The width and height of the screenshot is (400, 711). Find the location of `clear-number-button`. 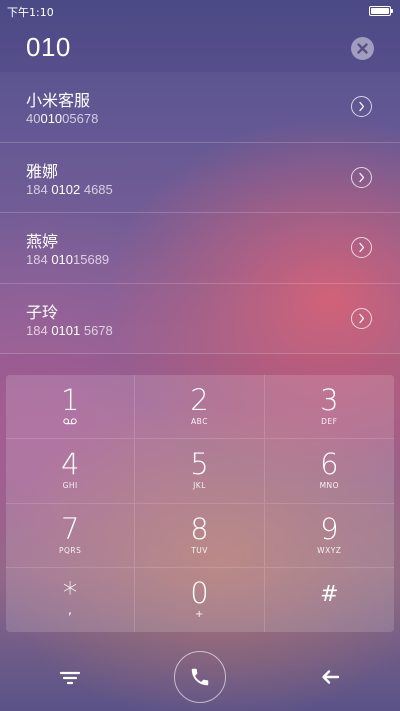

clear-number-button is located at coordinates (362, 48).